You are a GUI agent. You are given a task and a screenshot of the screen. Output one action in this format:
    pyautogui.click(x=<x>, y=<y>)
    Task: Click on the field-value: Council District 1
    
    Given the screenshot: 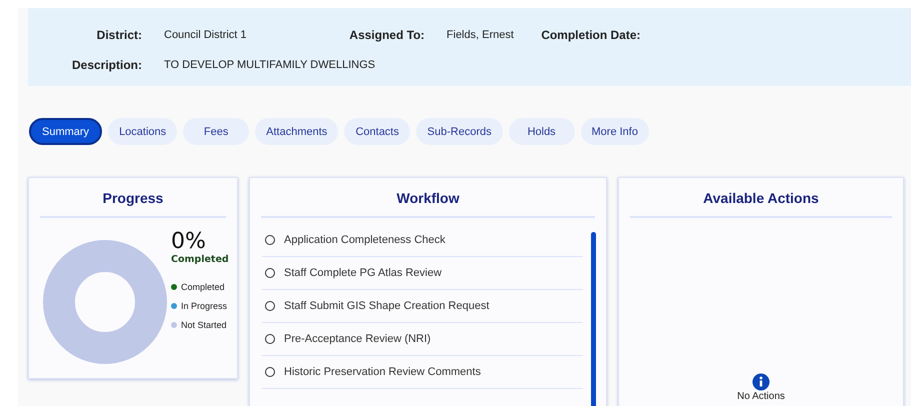 What is the action you would take?
    pyautogui.click(x=205, y=35)
    